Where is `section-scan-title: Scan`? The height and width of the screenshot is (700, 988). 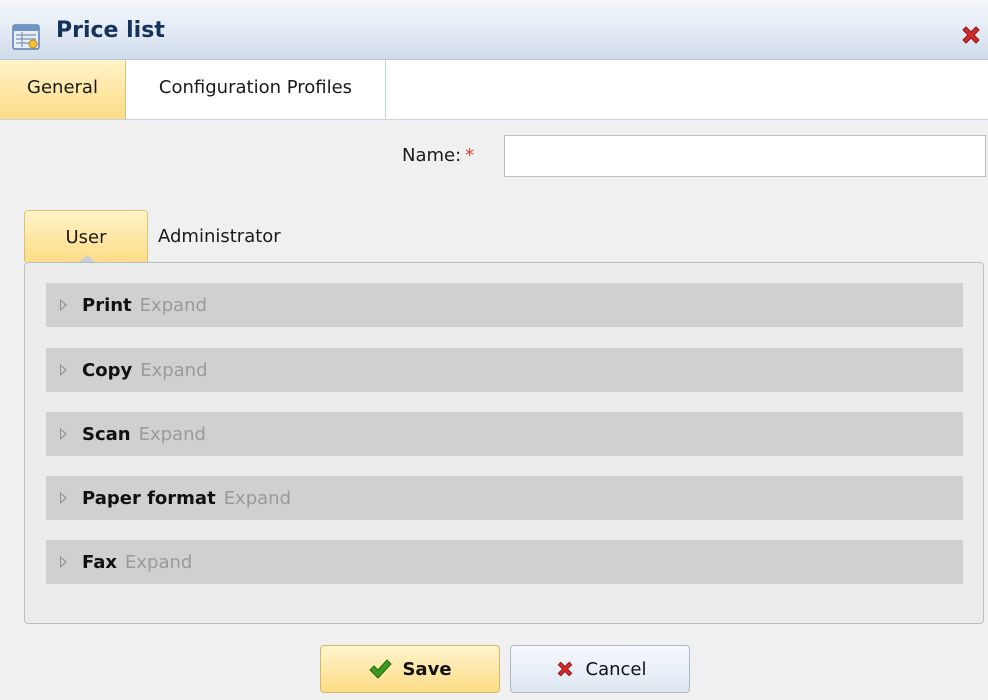 section-scan-title: Scan is located at coordinates (106, 434).